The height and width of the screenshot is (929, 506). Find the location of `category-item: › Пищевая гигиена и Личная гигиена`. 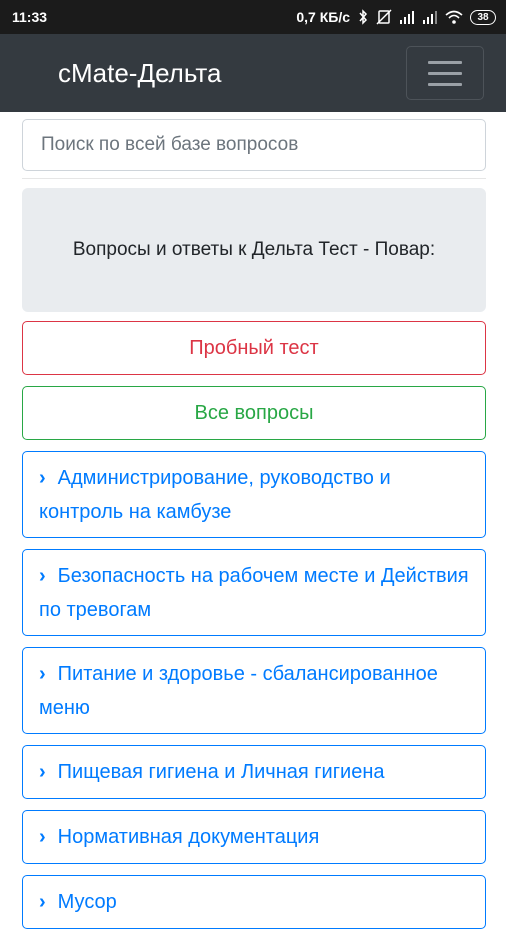

category-item: › Пищевая гигиена и Личная гигиена is located at coordinates (254, 772).